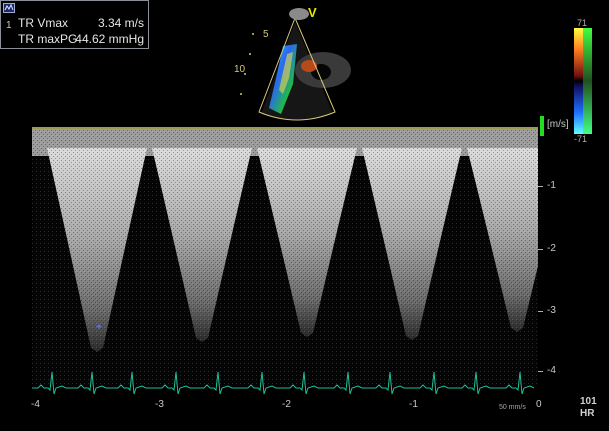 This screenshot has height=431, width=609. Describe the element at coordinates (285, 128) in the screenshot. I see `zero-velocity-baseline` at that location.